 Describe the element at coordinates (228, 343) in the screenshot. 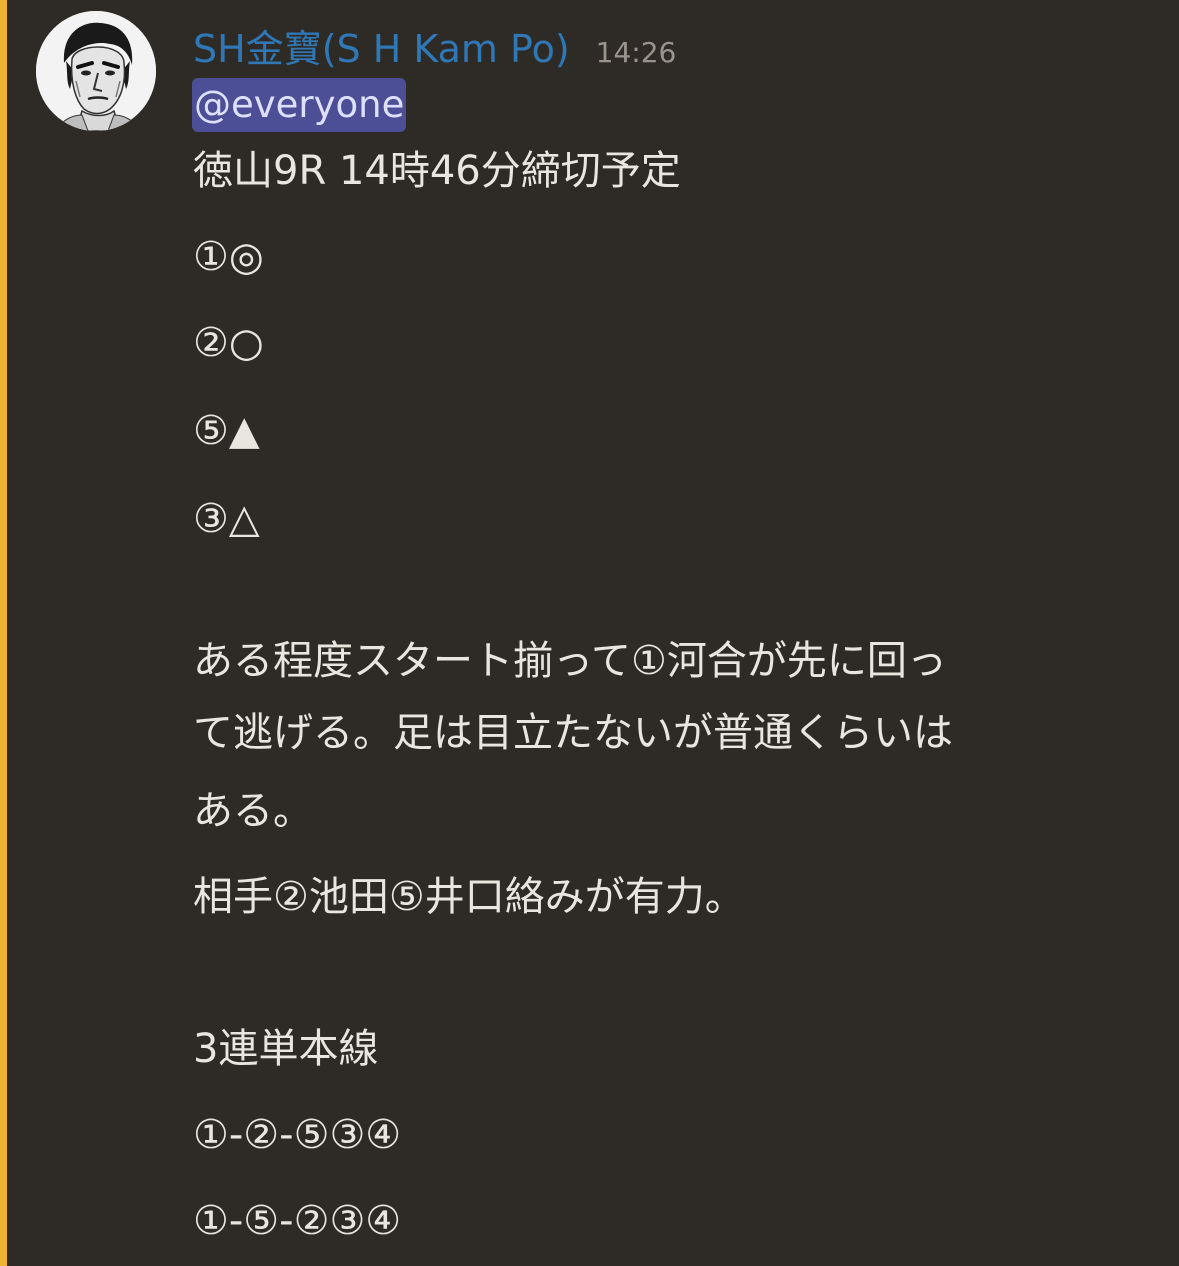

I see `message-line: ②○` at that location.